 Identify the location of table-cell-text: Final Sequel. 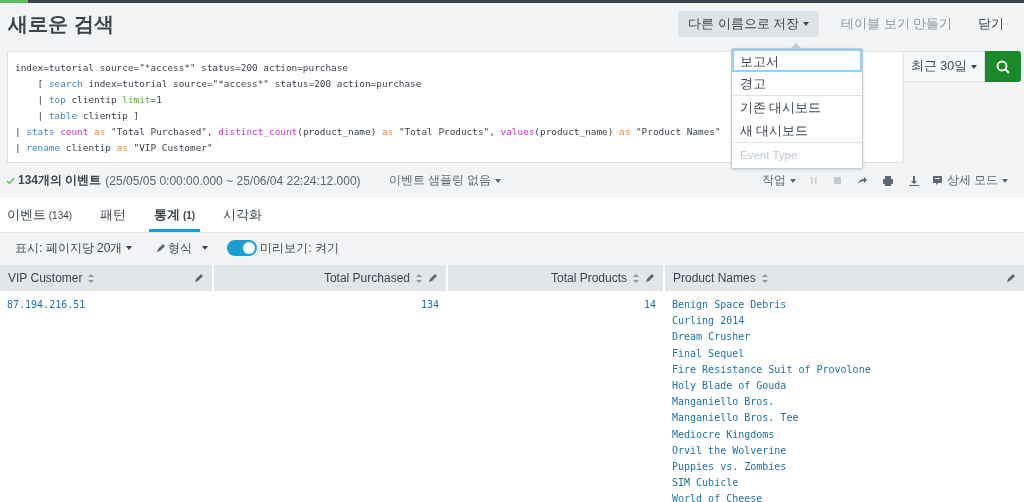
(709, 353).